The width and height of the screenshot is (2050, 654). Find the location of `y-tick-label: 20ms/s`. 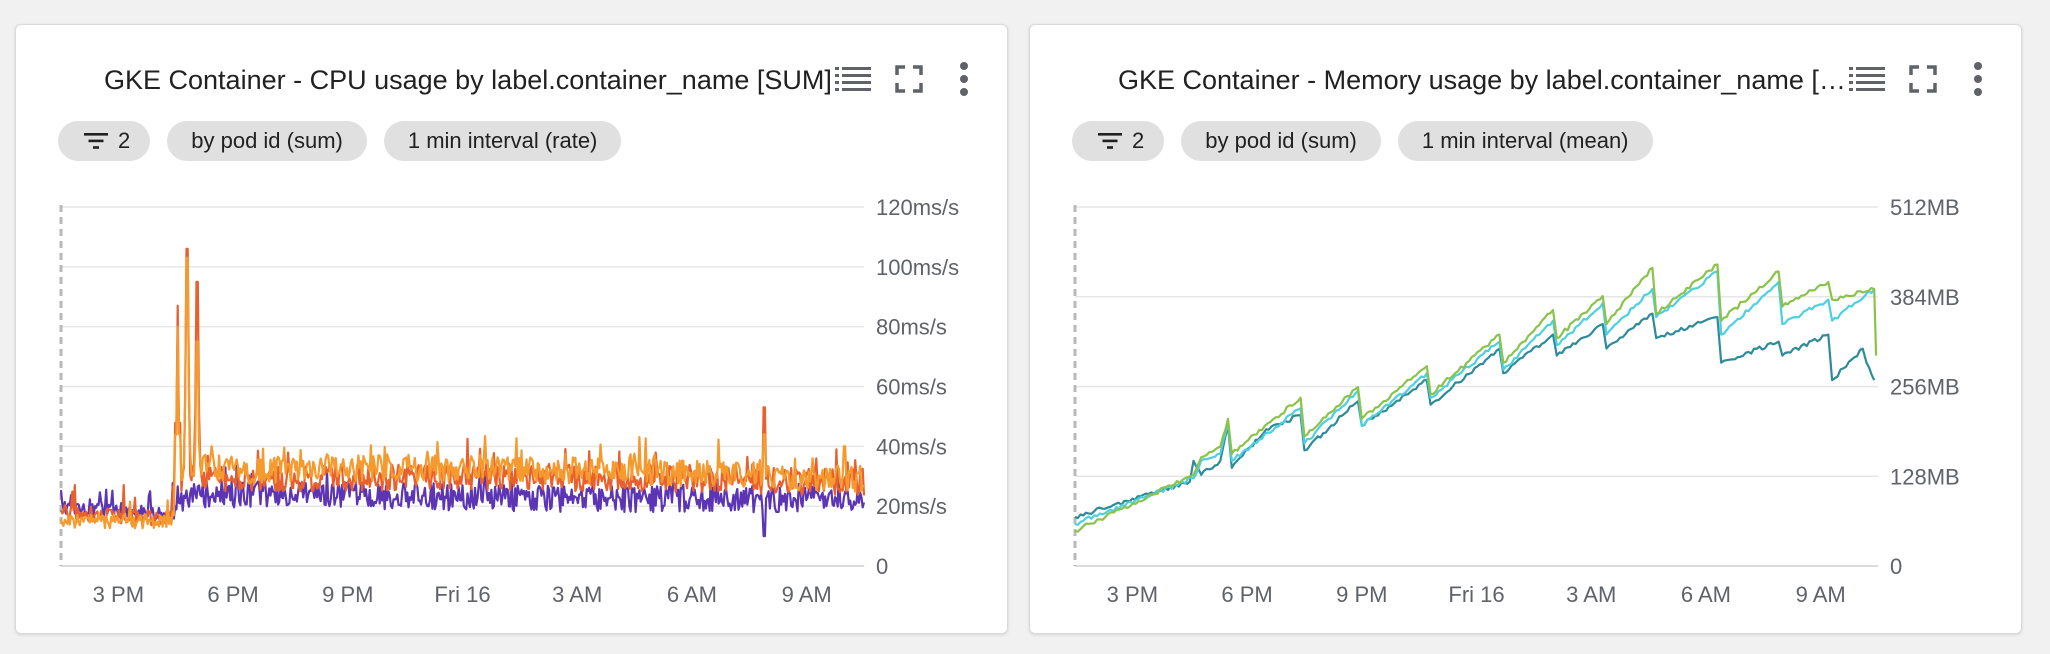

y-tick-label: 20ms/s is located at coordinates (911, 506).